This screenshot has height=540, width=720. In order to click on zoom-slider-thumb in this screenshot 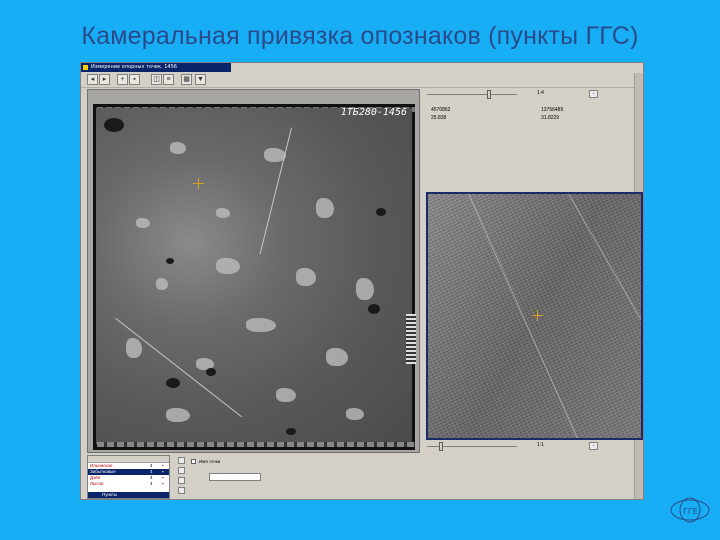, I will do `click(489, 94)`.